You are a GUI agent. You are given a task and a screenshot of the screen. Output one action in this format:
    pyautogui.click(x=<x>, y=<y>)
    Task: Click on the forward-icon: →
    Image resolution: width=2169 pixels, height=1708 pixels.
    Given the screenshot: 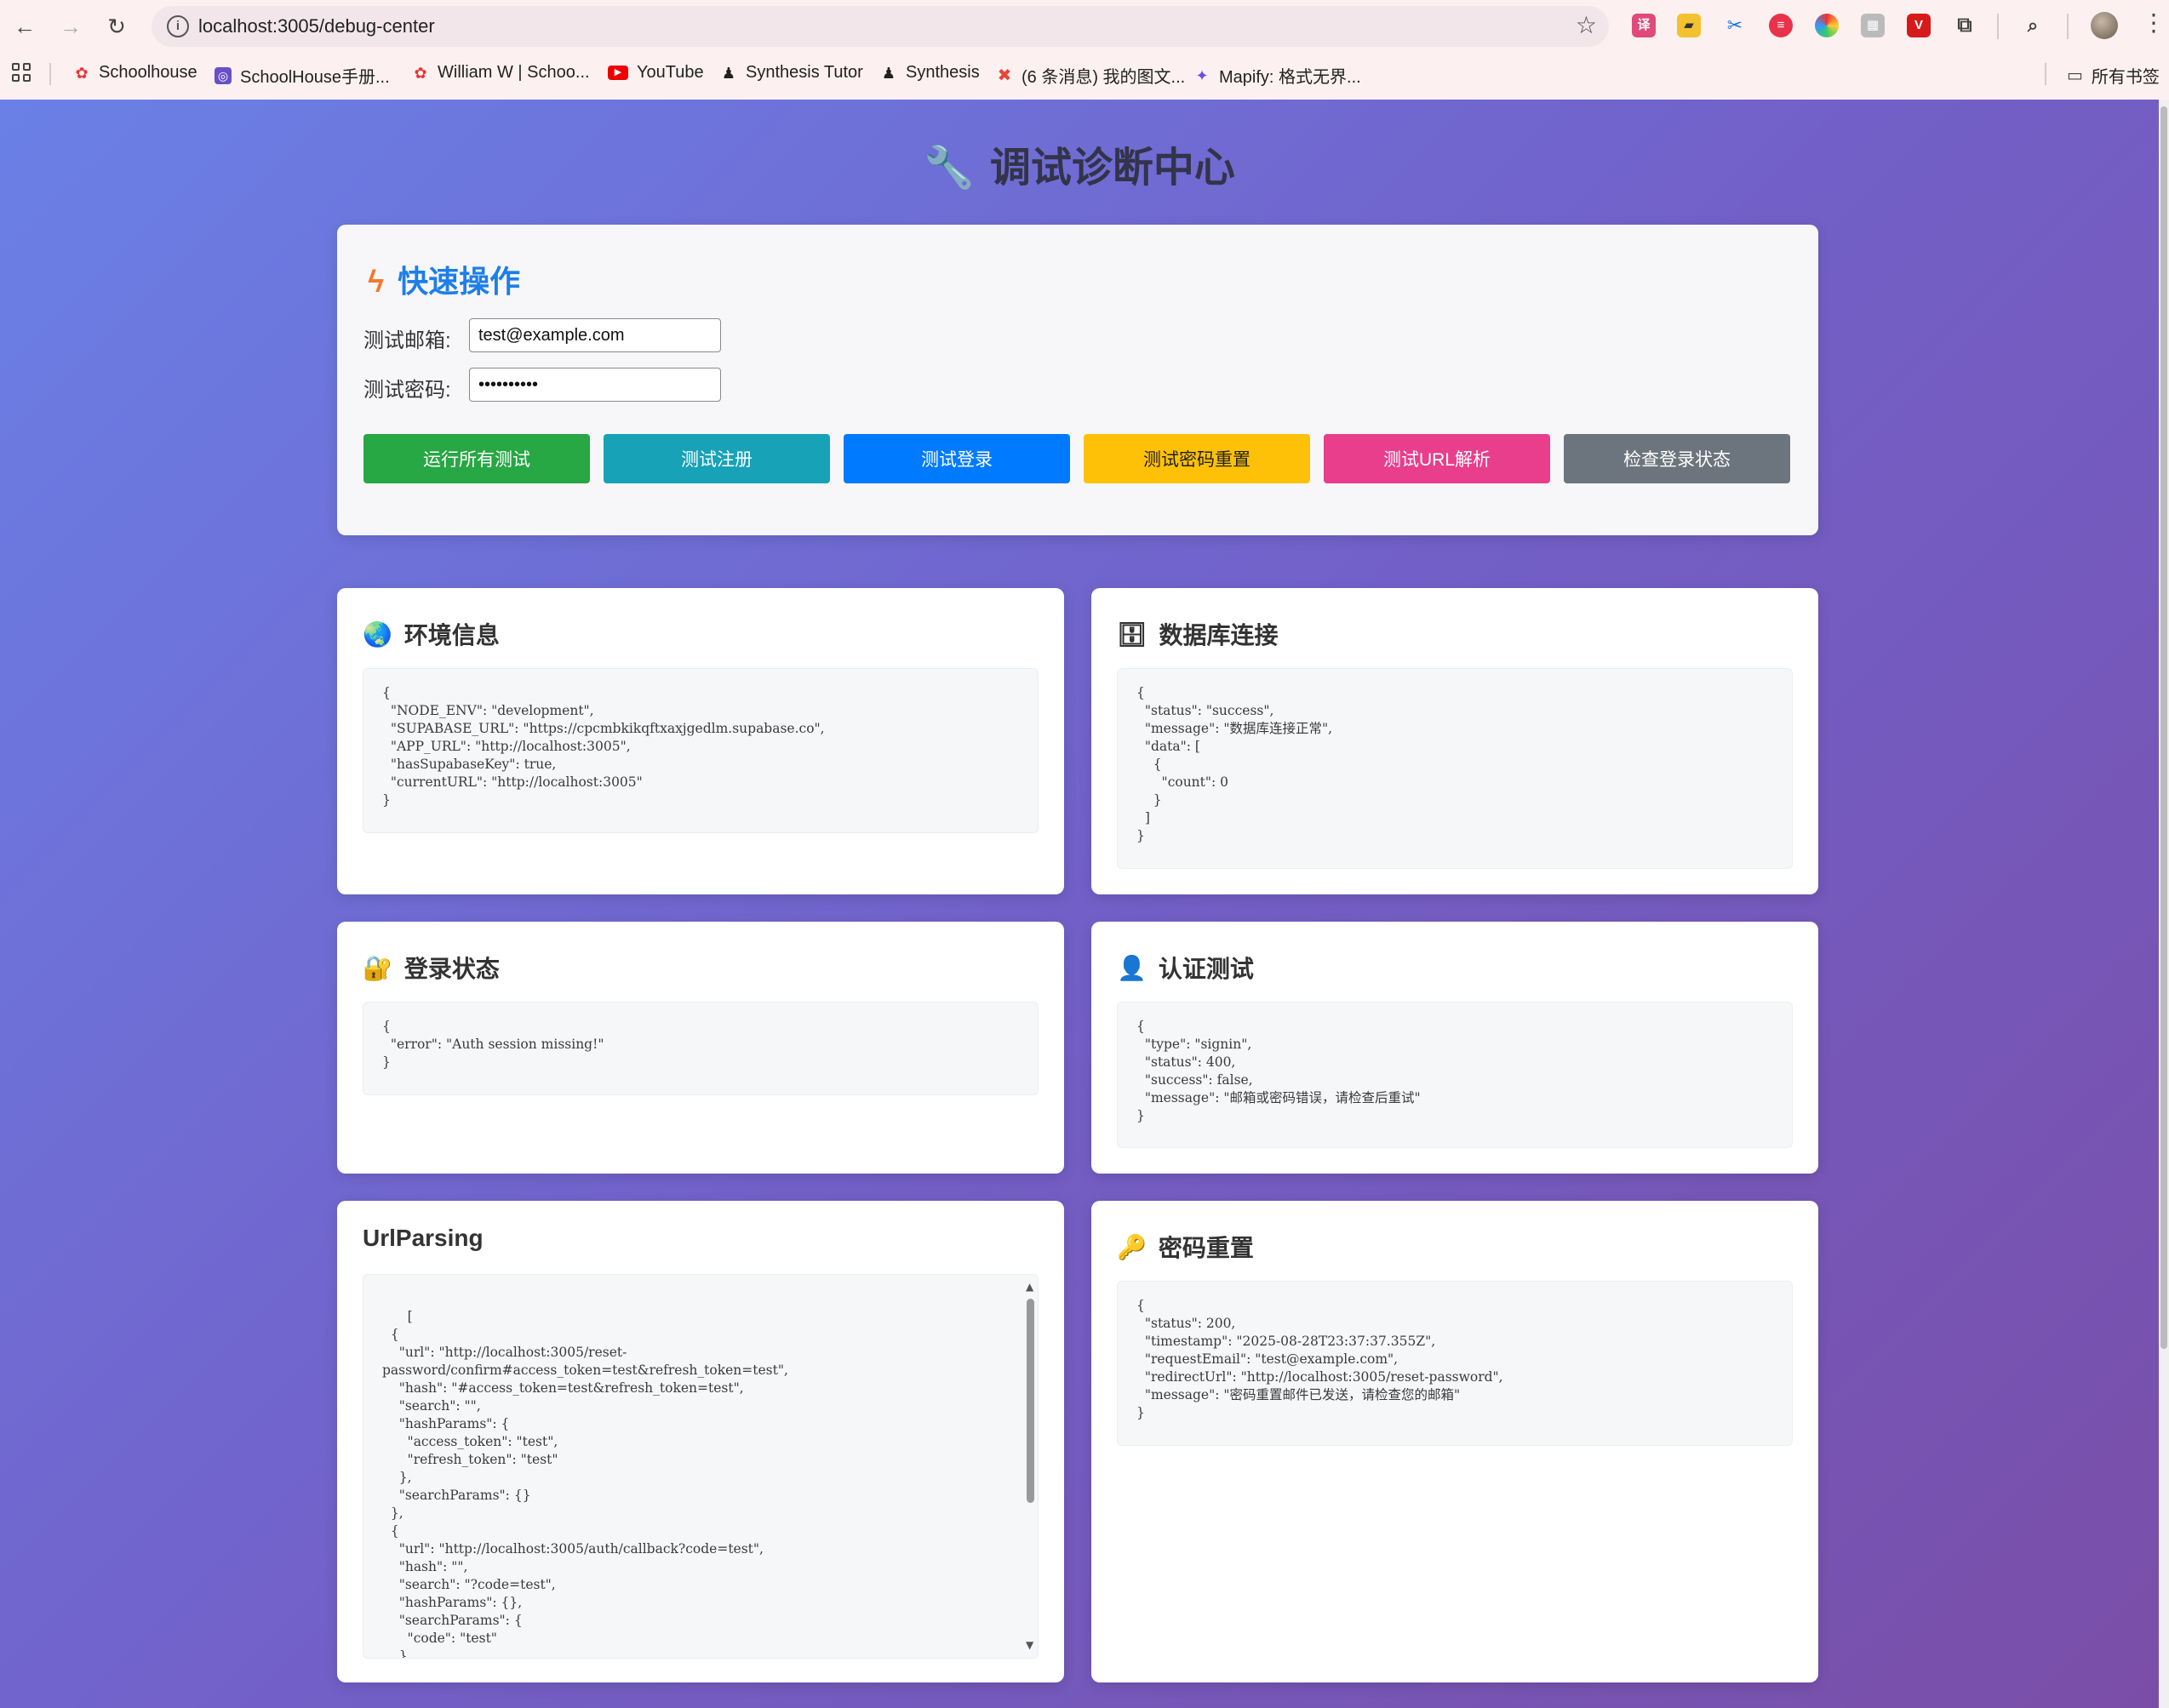 What is the action you would take?
    pyautogui.click(x=70, y=26)
    